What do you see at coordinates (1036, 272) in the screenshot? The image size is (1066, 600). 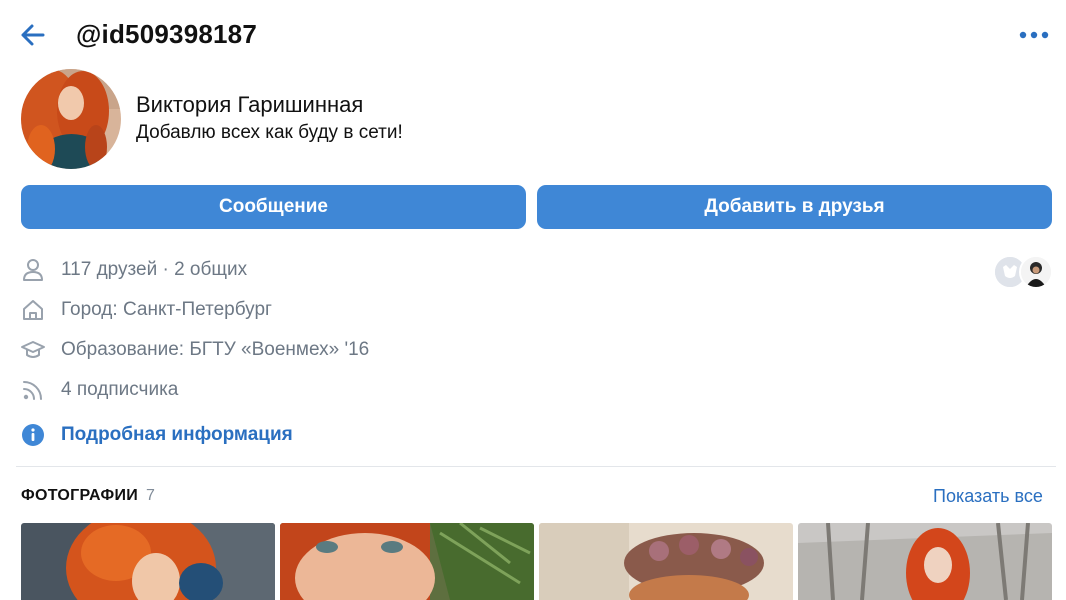 I see `mutual-friend-avatar` at bounding box center [1036, 272].